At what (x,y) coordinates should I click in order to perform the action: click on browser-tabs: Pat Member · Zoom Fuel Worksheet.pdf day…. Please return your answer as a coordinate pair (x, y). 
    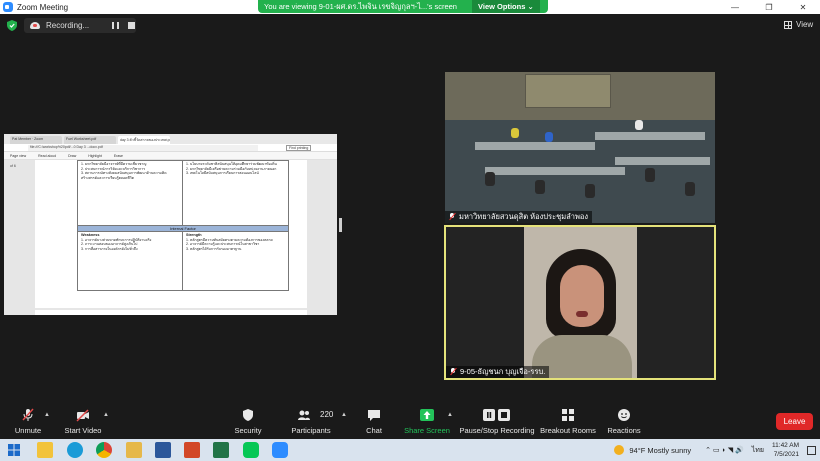
    Looking at the image, I should click on (170, 139).